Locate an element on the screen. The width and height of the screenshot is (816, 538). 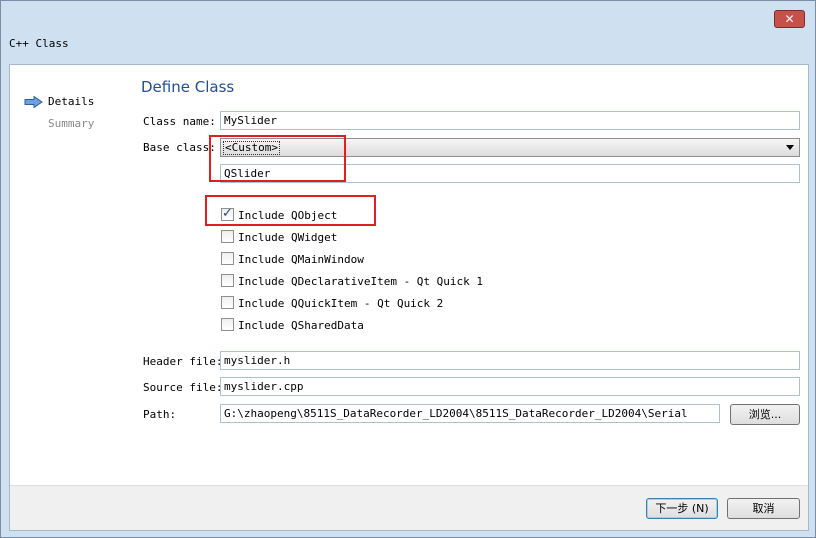
source-file-input: myslider.cpp is located at coordinates (510, 386).